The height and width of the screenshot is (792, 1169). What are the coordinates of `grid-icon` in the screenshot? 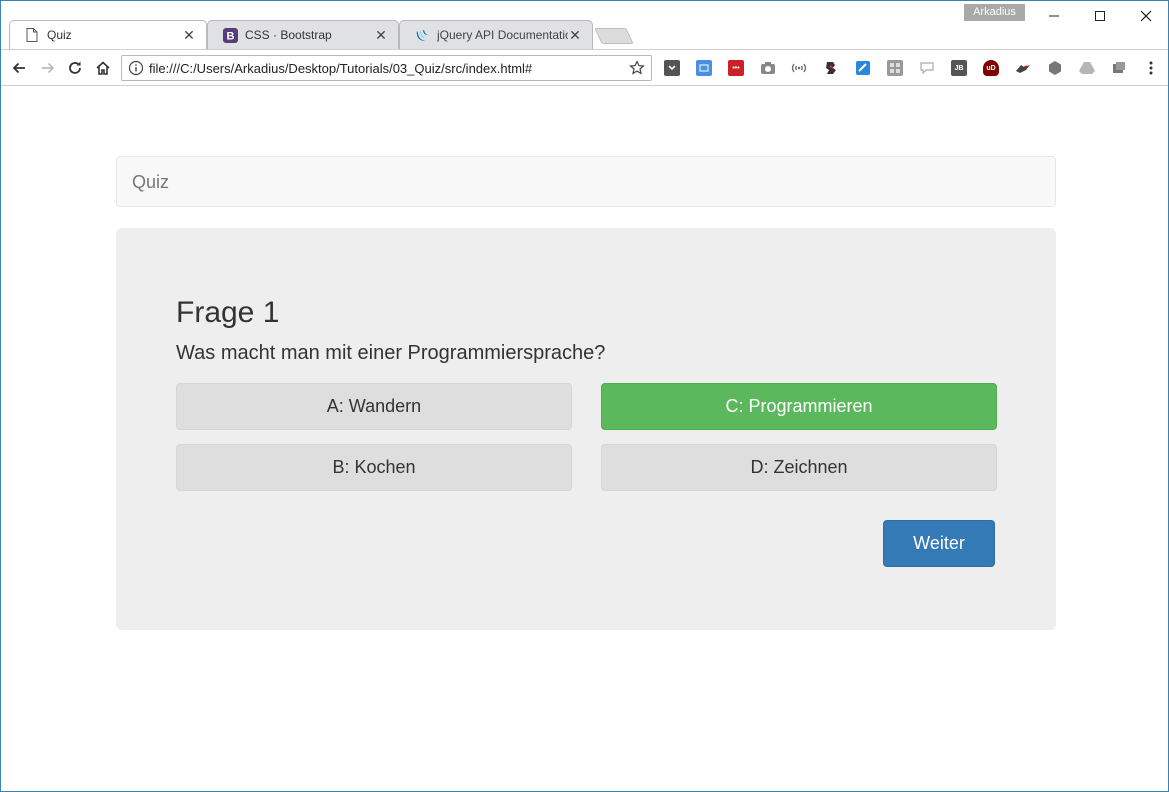 It's located at (895, 68).